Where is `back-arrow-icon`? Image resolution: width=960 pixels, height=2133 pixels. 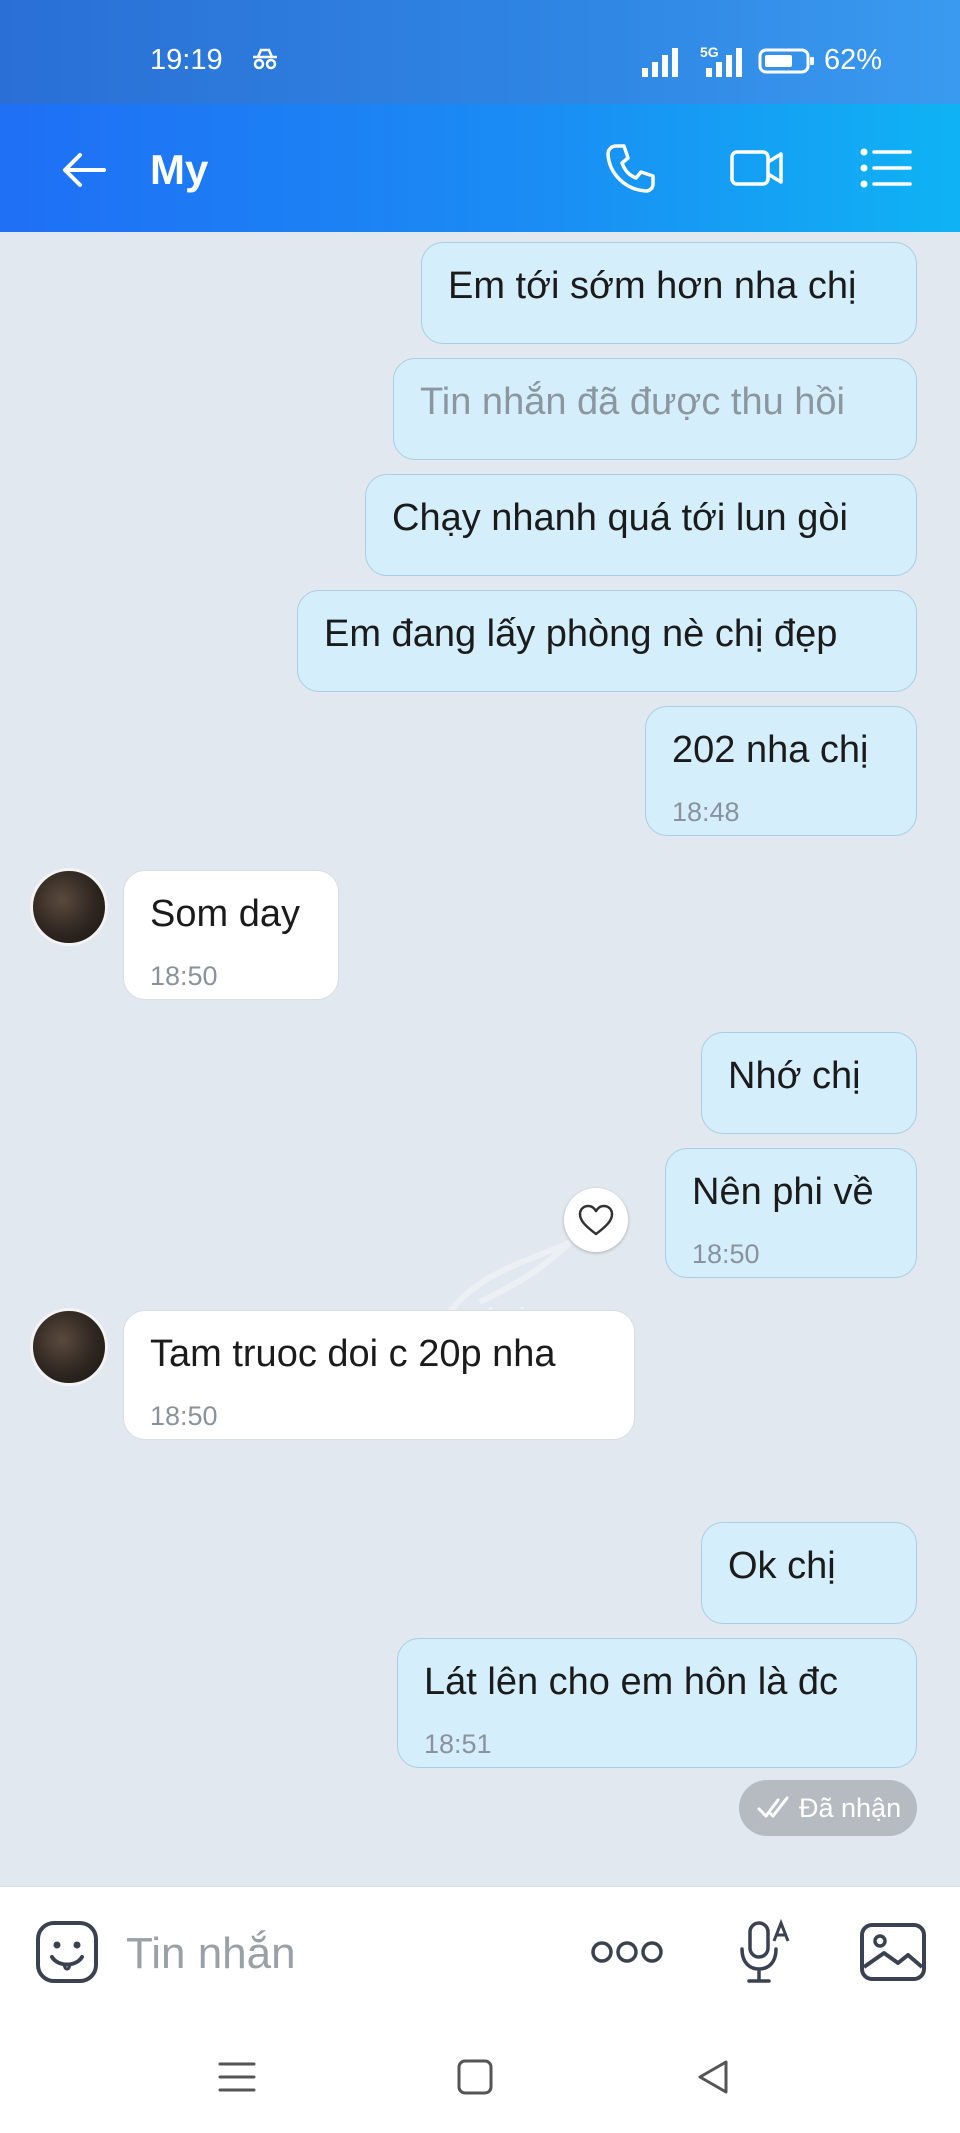
back-arrow-icon is located at coordinates (84, 170).